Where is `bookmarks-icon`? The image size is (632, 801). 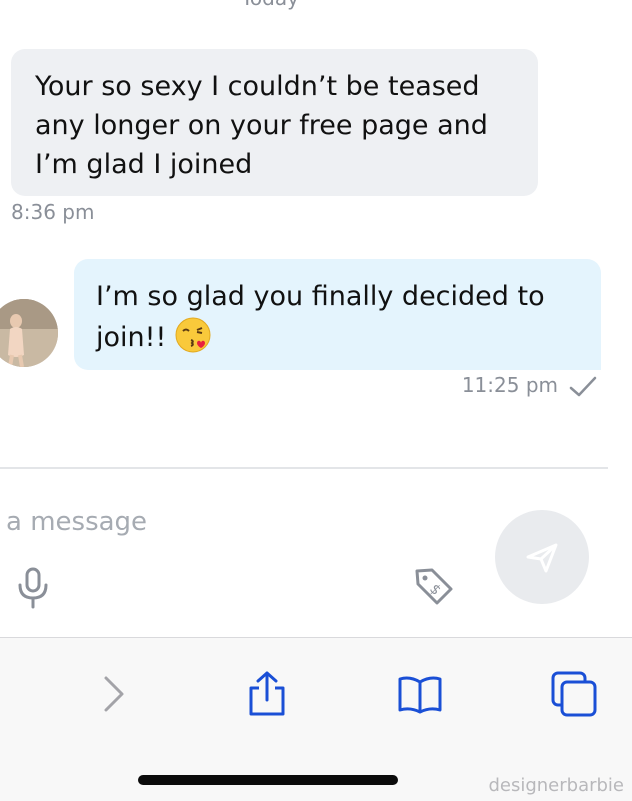
bookmarks-icon is located at coordinates (420, 694).